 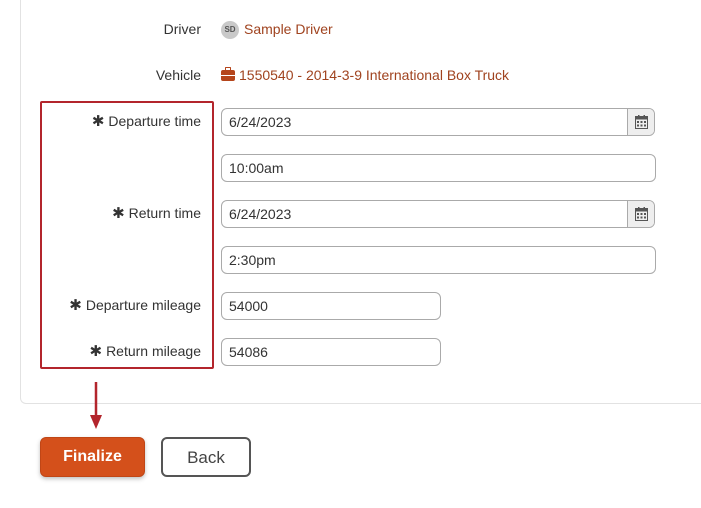 What do you see at coordinates (331, 352) in the screenshot?
I see `return-mileage-input` at bounding box center [331, 352].